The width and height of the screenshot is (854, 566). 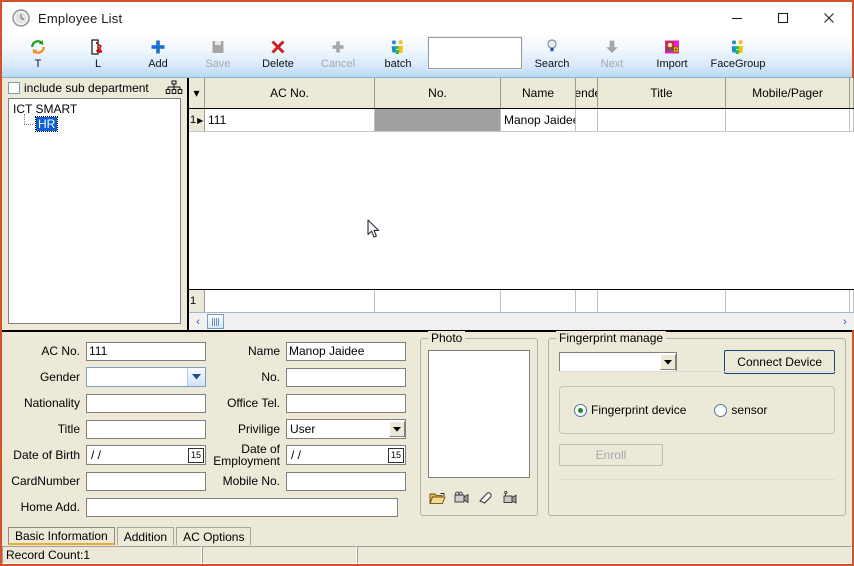 I want to click on cell-title, so click(x=662, y=120).